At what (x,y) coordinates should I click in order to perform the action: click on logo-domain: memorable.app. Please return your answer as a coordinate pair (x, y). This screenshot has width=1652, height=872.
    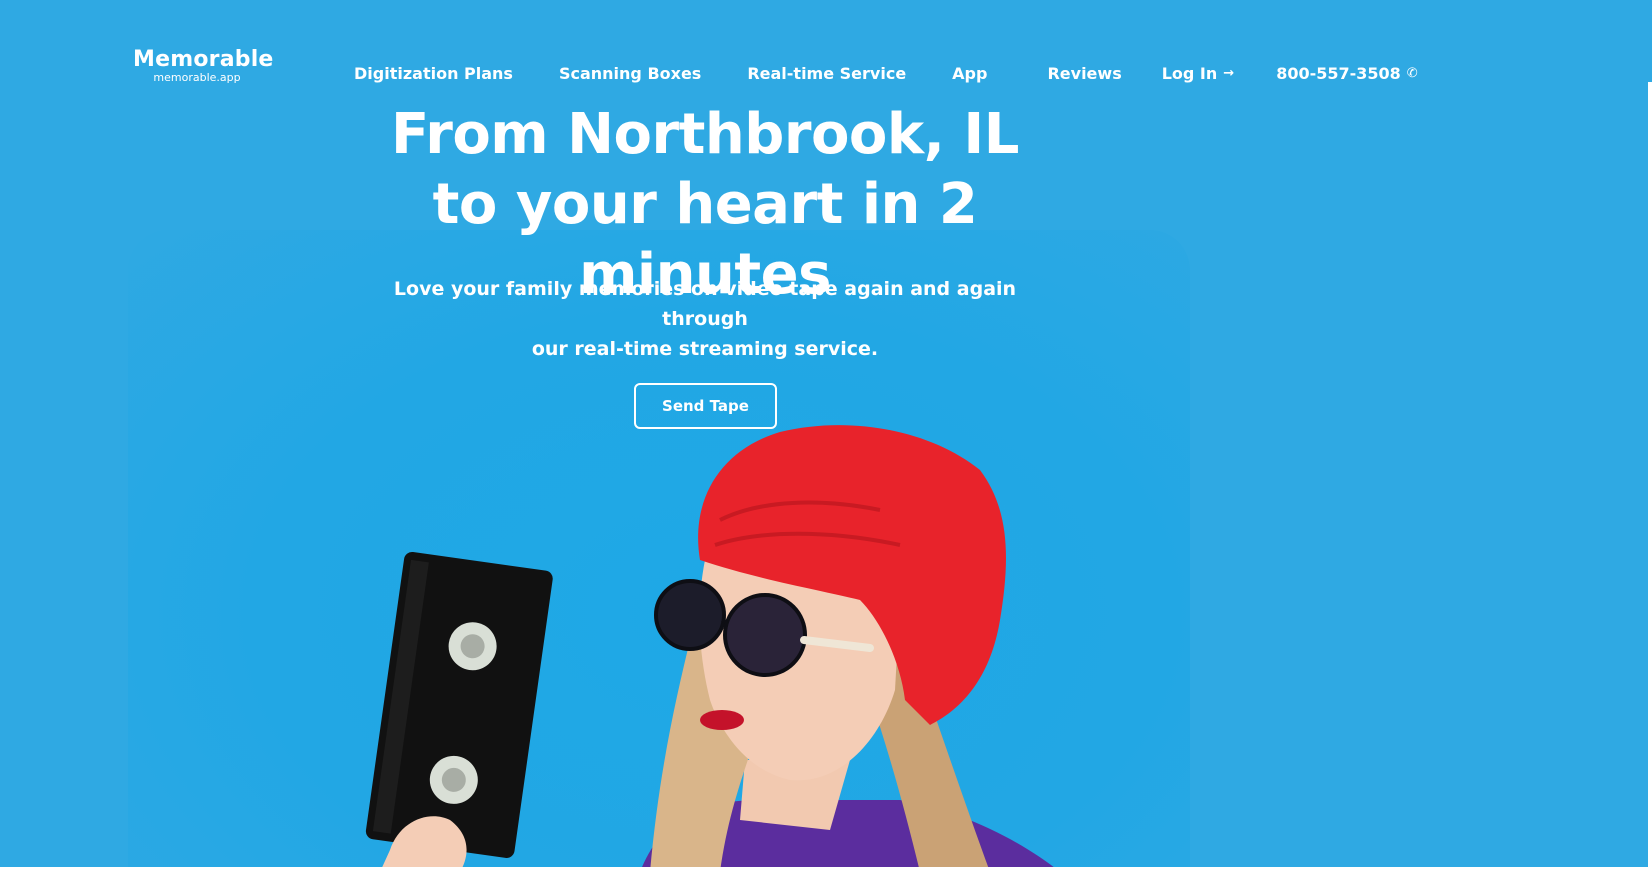
    Looking at the image, I should click on (197, 77).